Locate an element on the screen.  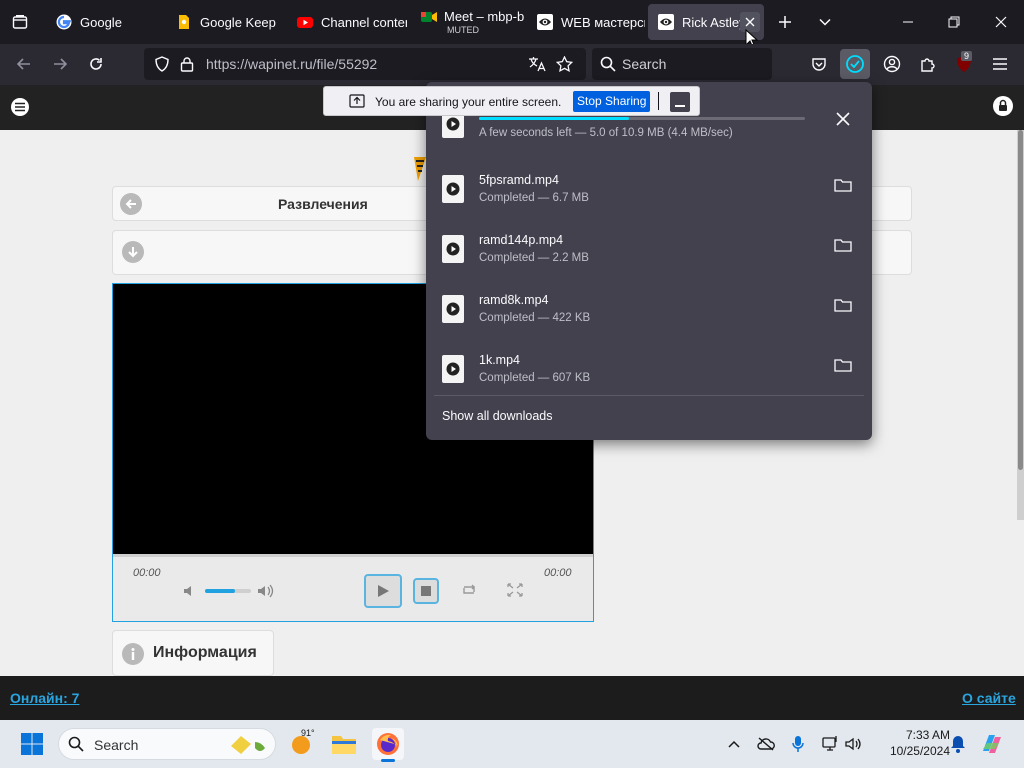
tab-title: Google Keep is located at coordinates (238, 22).